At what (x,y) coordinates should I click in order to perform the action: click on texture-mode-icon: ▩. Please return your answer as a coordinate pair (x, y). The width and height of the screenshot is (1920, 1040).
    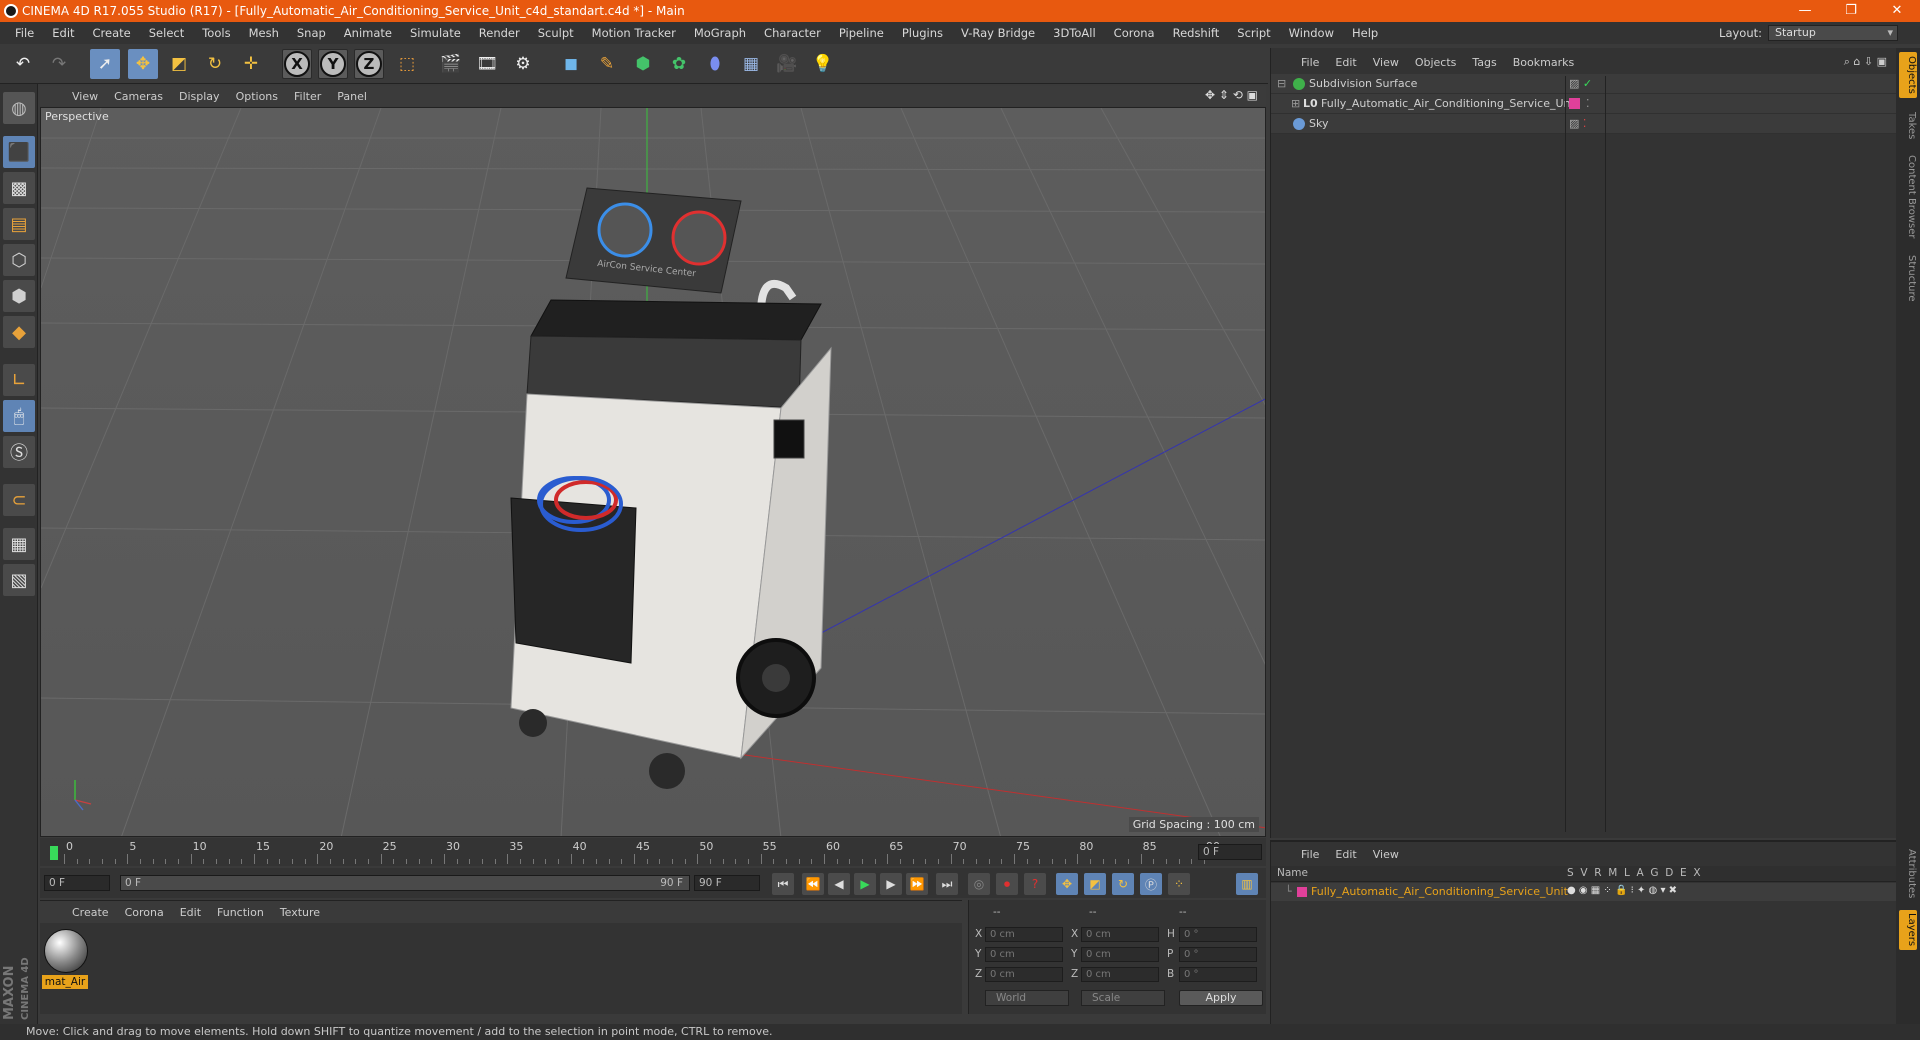
    Looking at the image, I should click on (19, 188).